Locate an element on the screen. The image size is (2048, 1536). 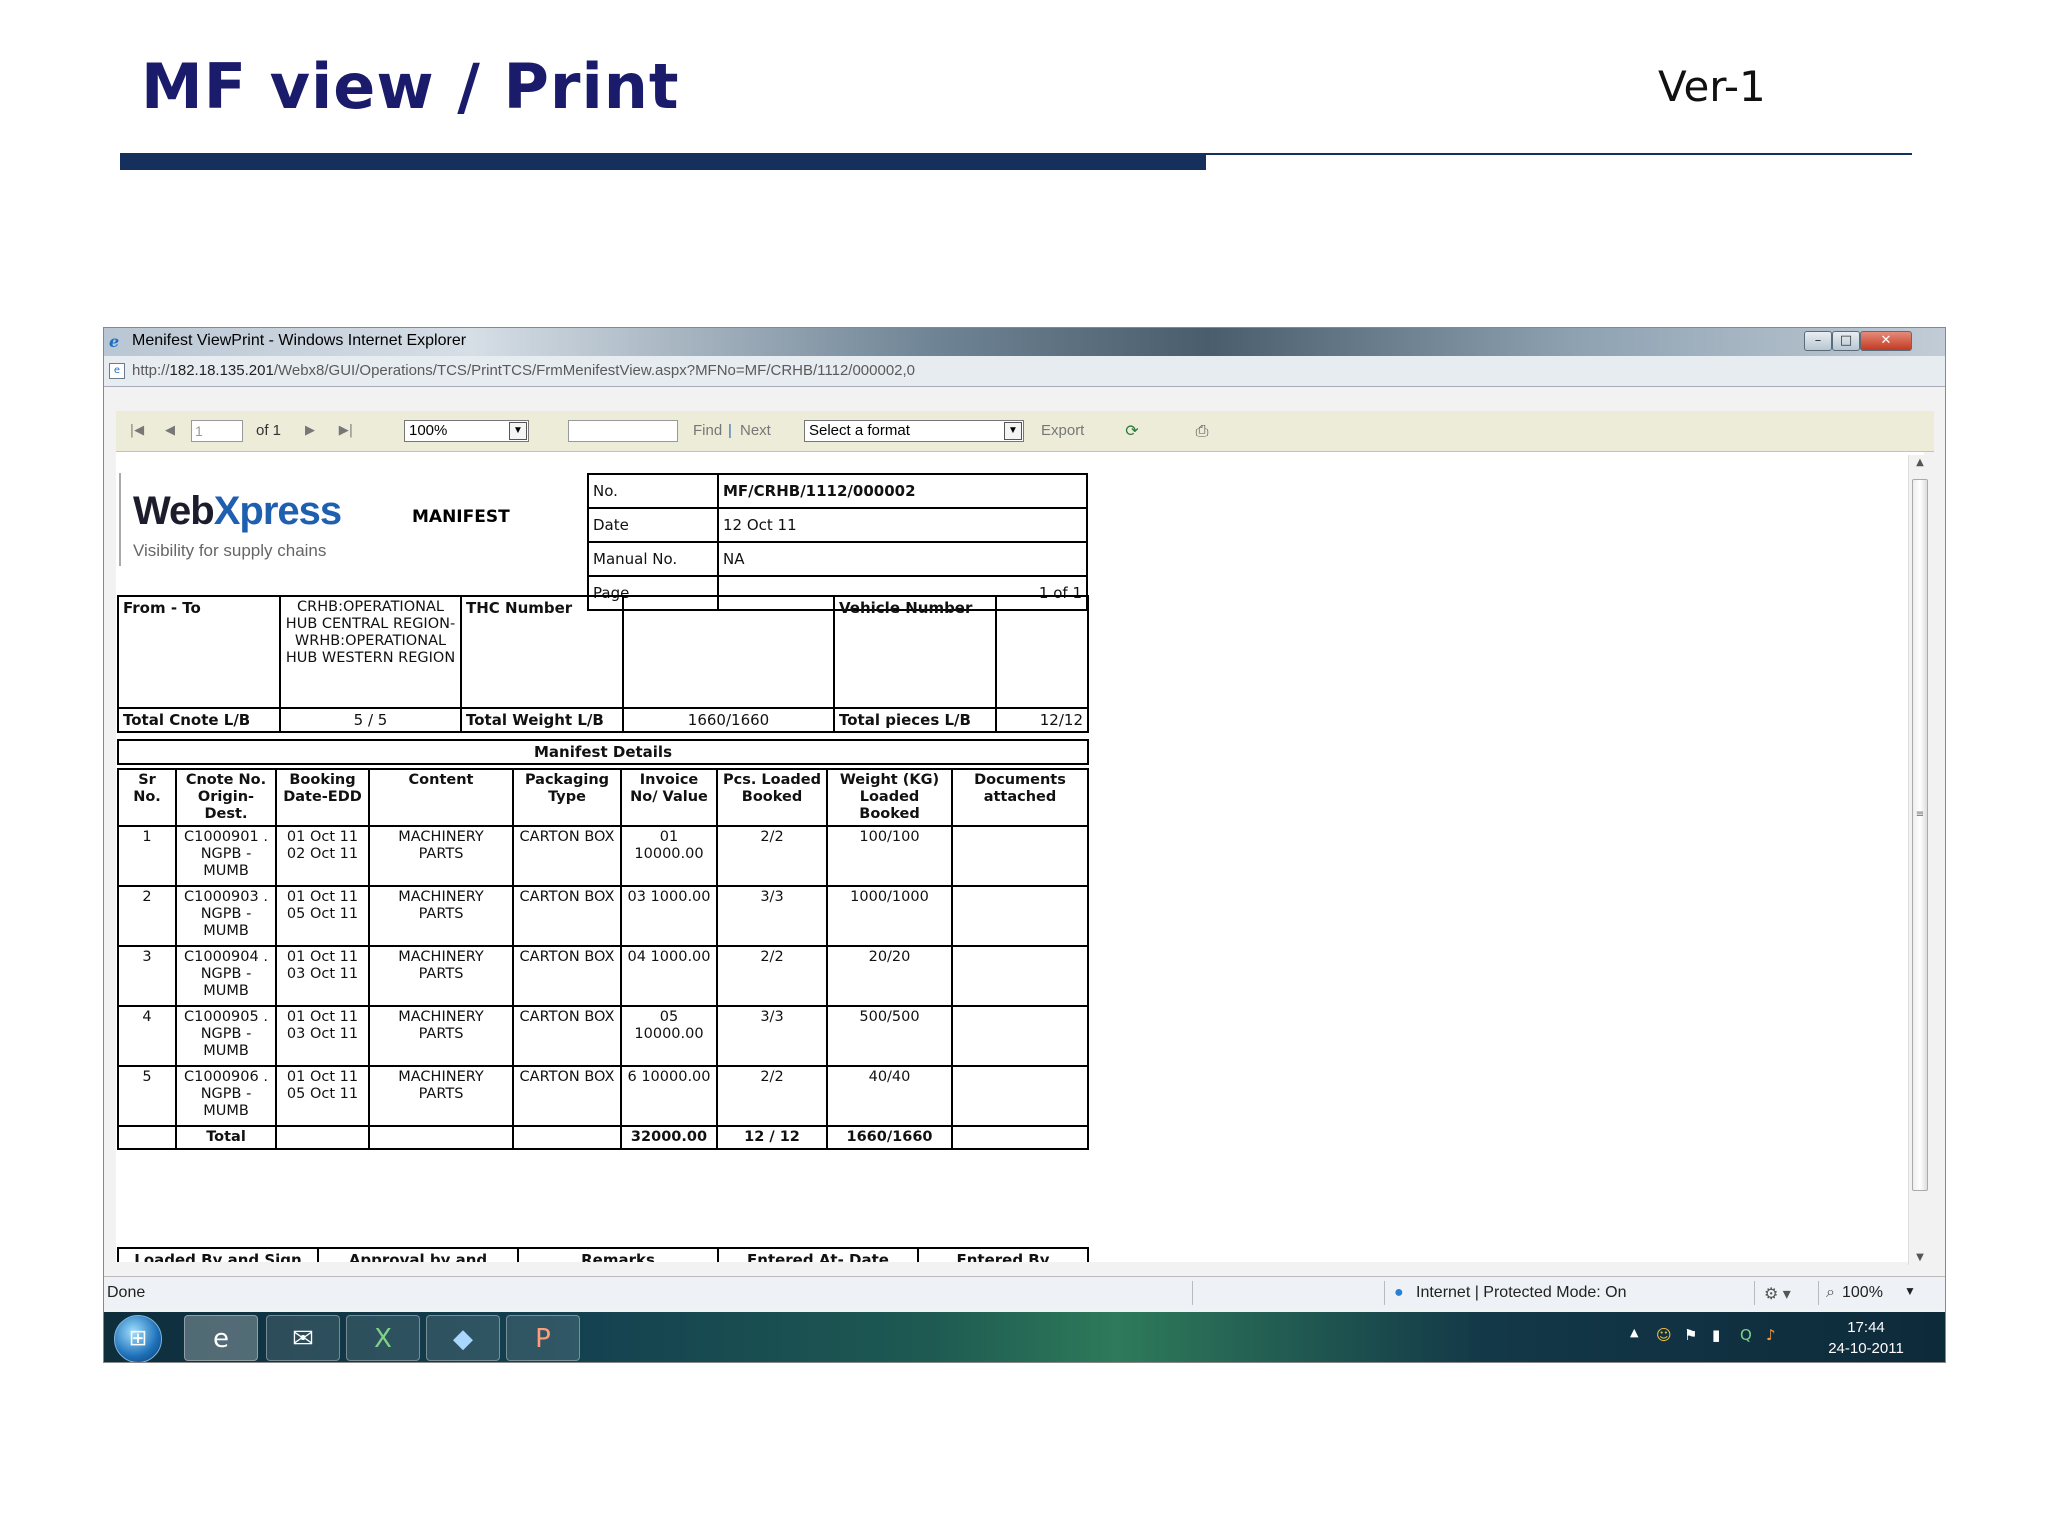
slide-divider-thick is located at coordinates (663, 161).